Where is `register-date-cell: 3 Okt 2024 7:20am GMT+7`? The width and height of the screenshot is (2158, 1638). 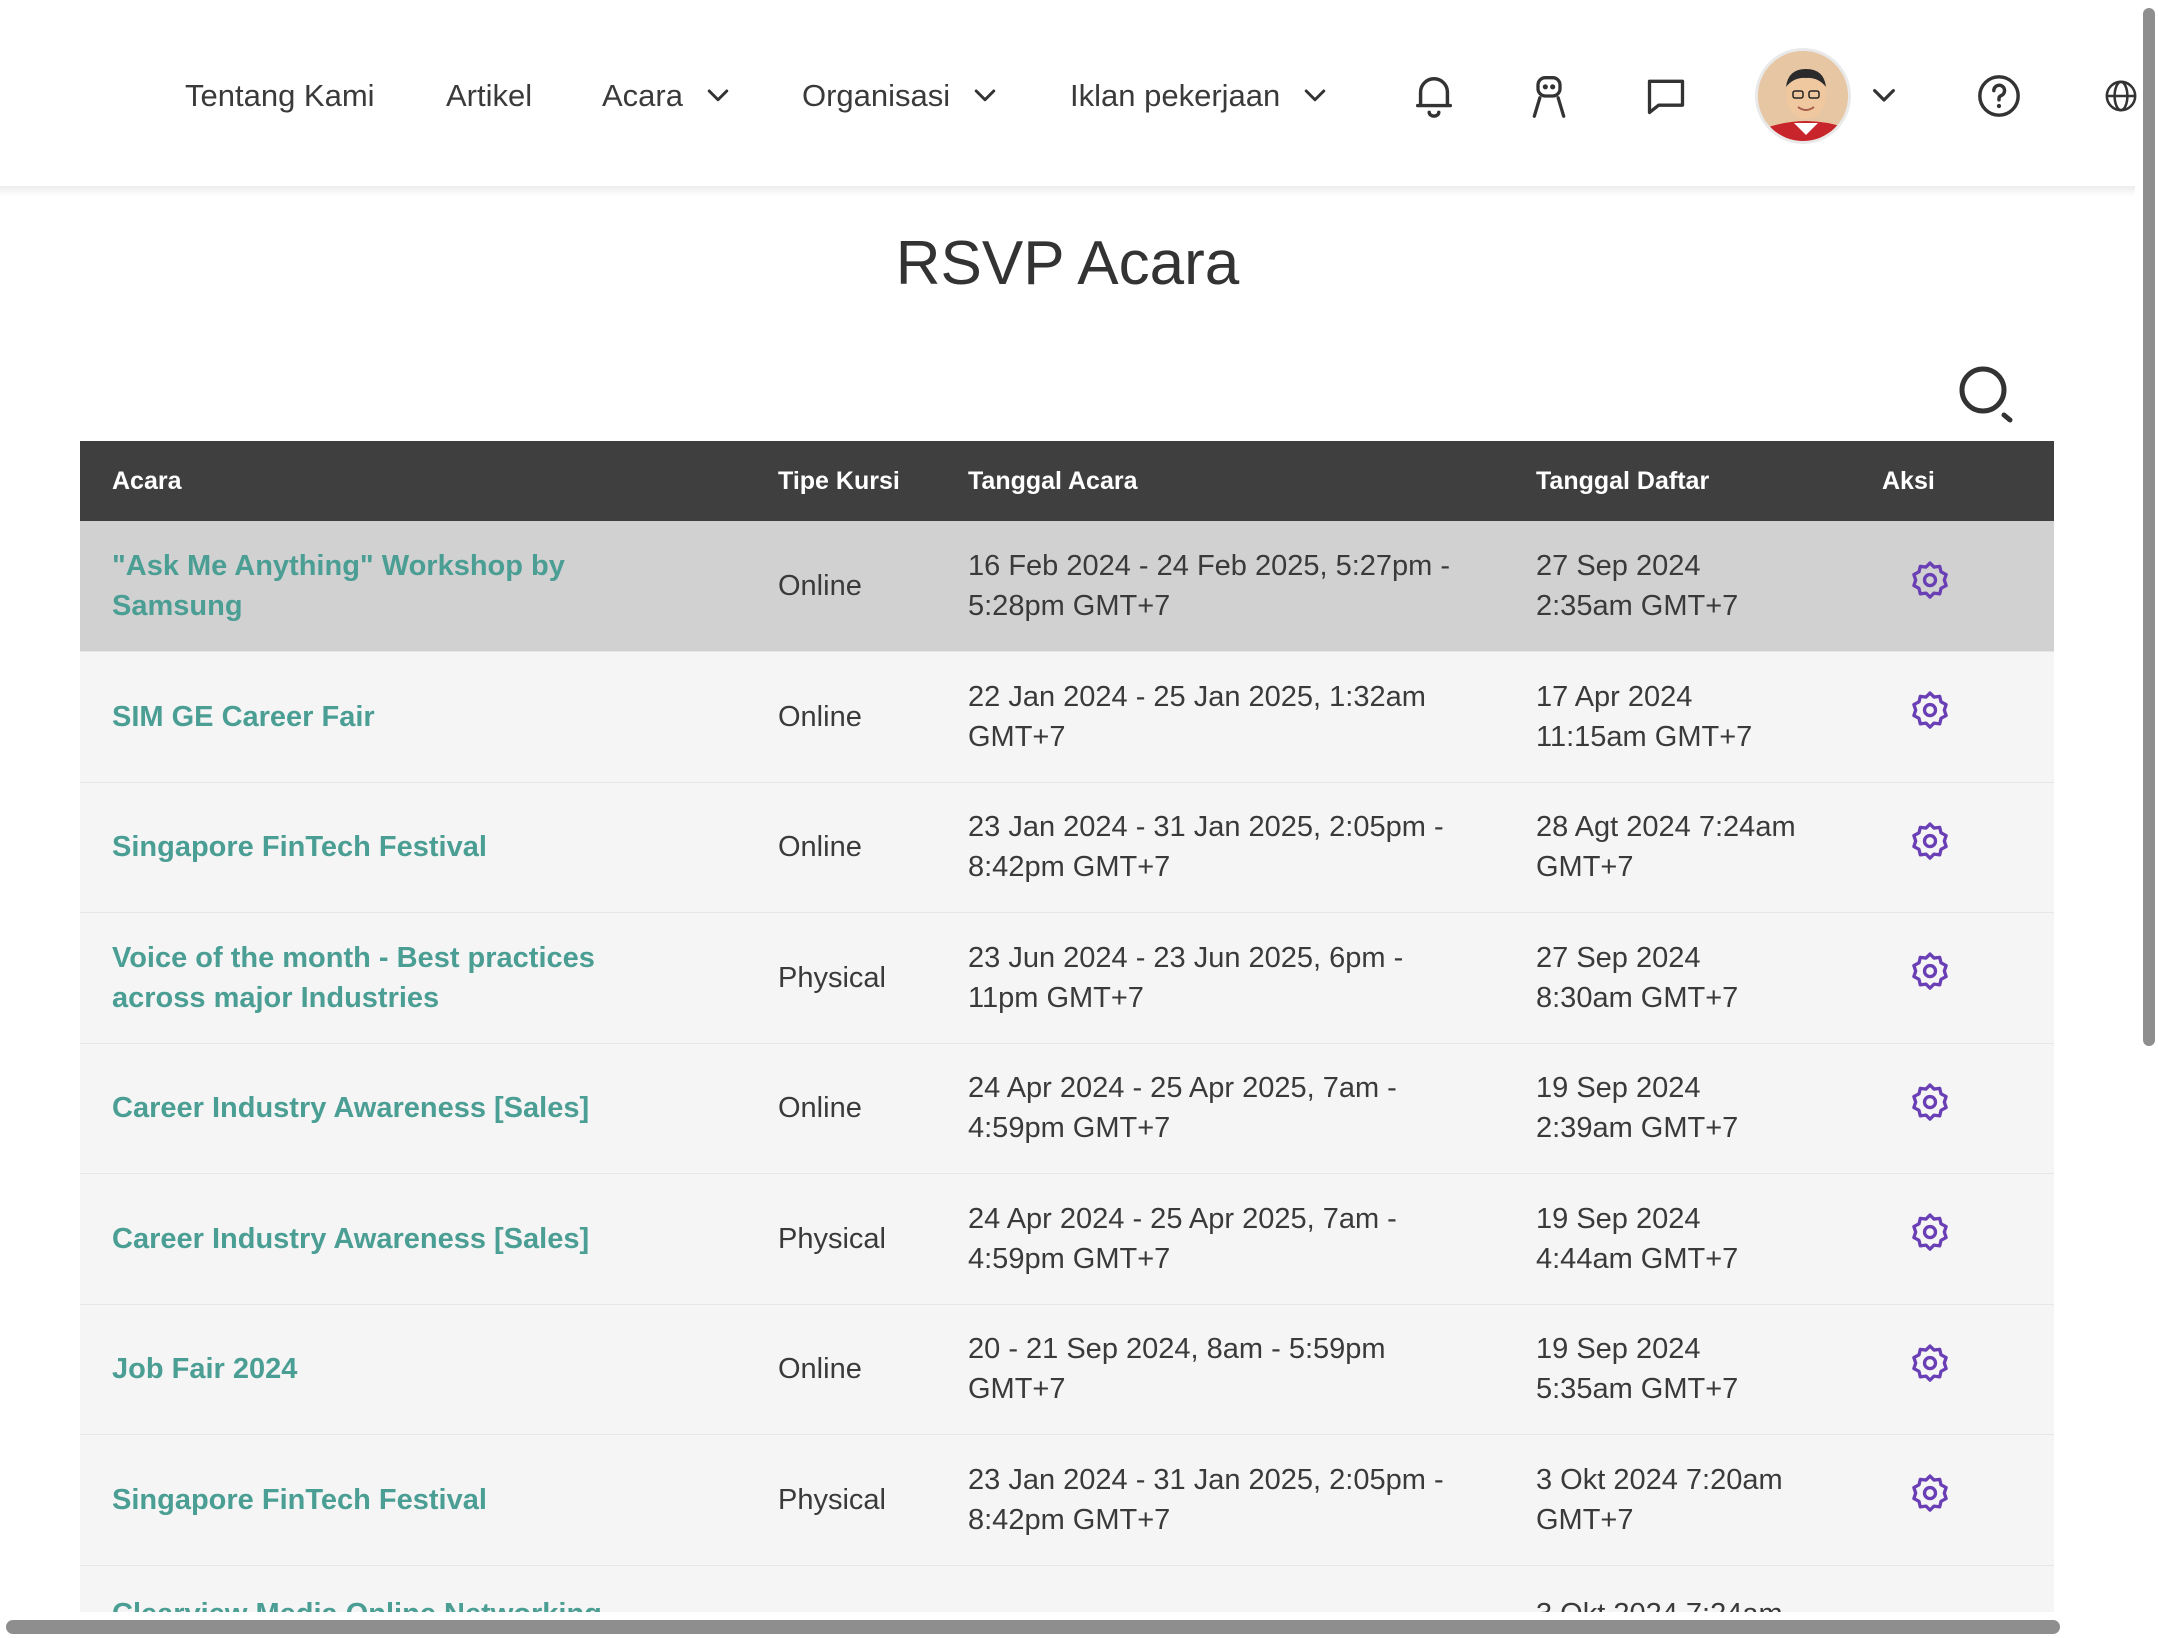
register-date-cell: 3 Okt 2024 7:20am GMT+7 is located at coordinates (1659, 1499).